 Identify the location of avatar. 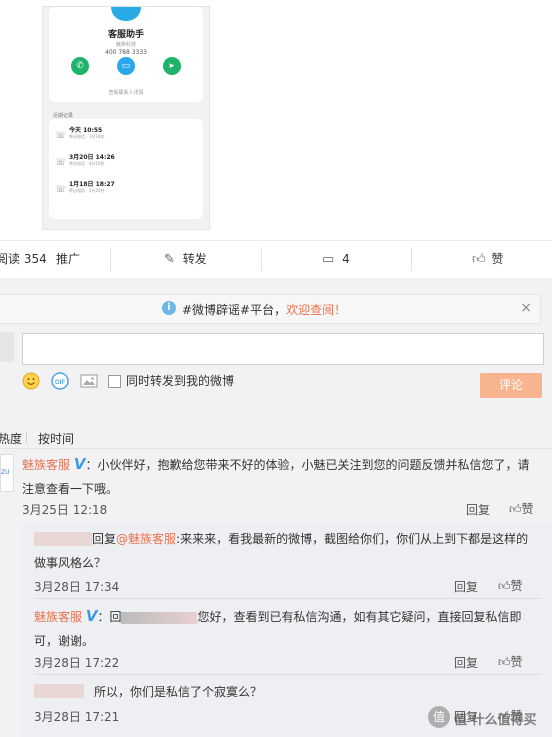
(7, 347).